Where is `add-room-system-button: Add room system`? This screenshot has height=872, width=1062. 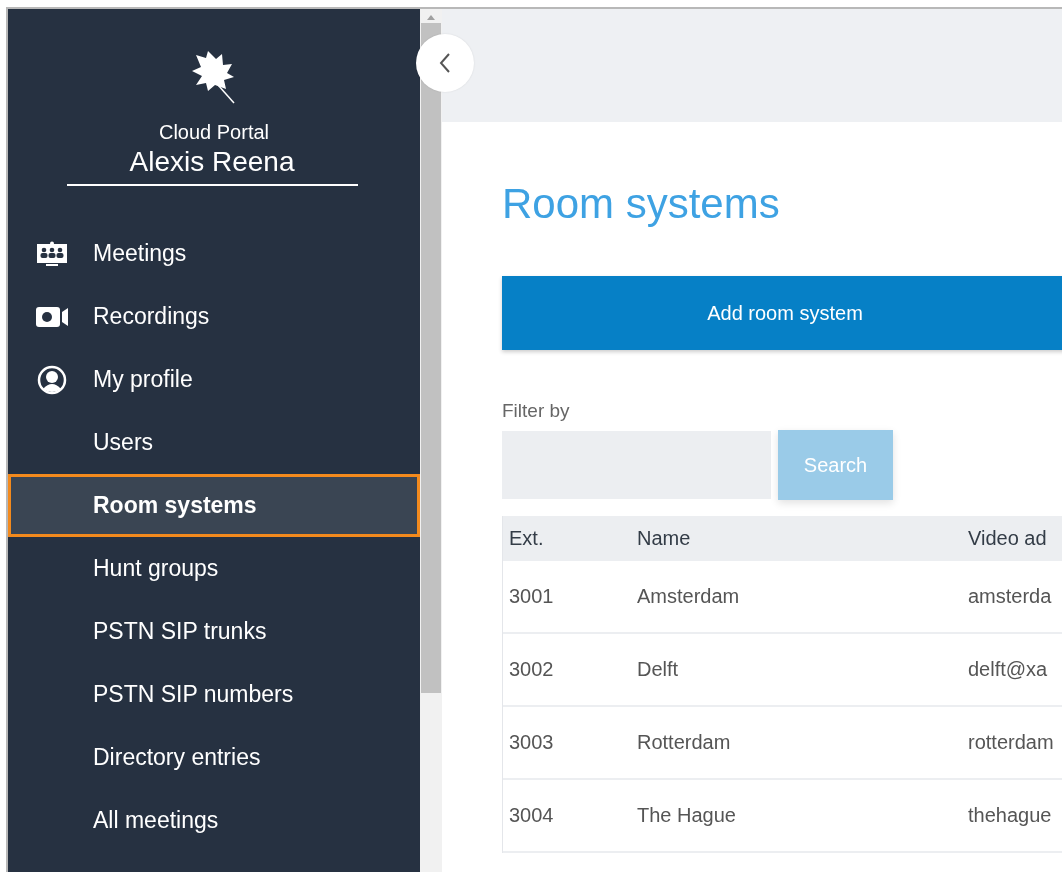
add-room-system-button: Add room system is located at coordinates (782, 313).